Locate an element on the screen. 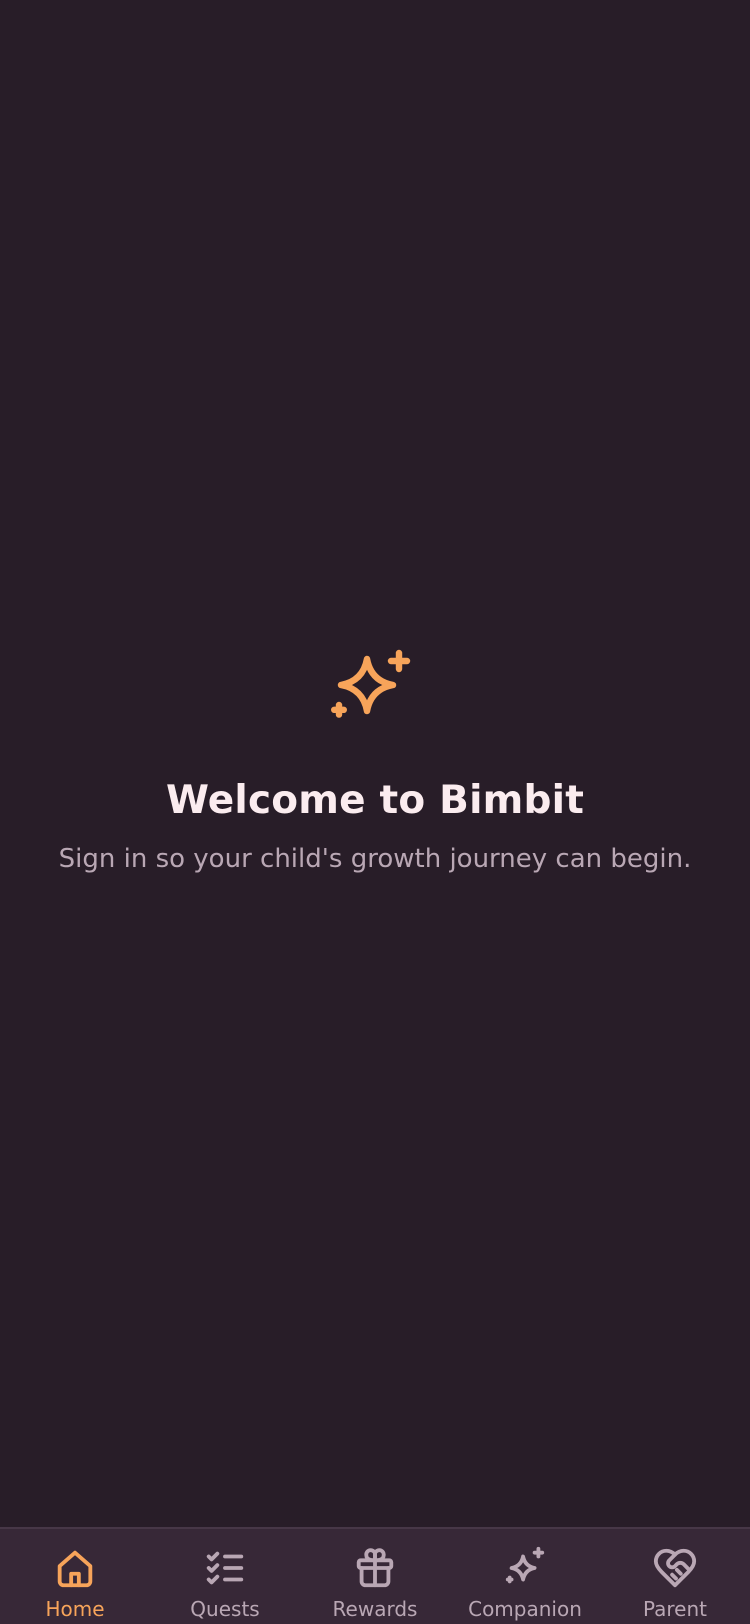 The width and height of the screenshot is (750, 1624). welcome-title: Welcome to Bimbit is located at coordinates (375, 800).